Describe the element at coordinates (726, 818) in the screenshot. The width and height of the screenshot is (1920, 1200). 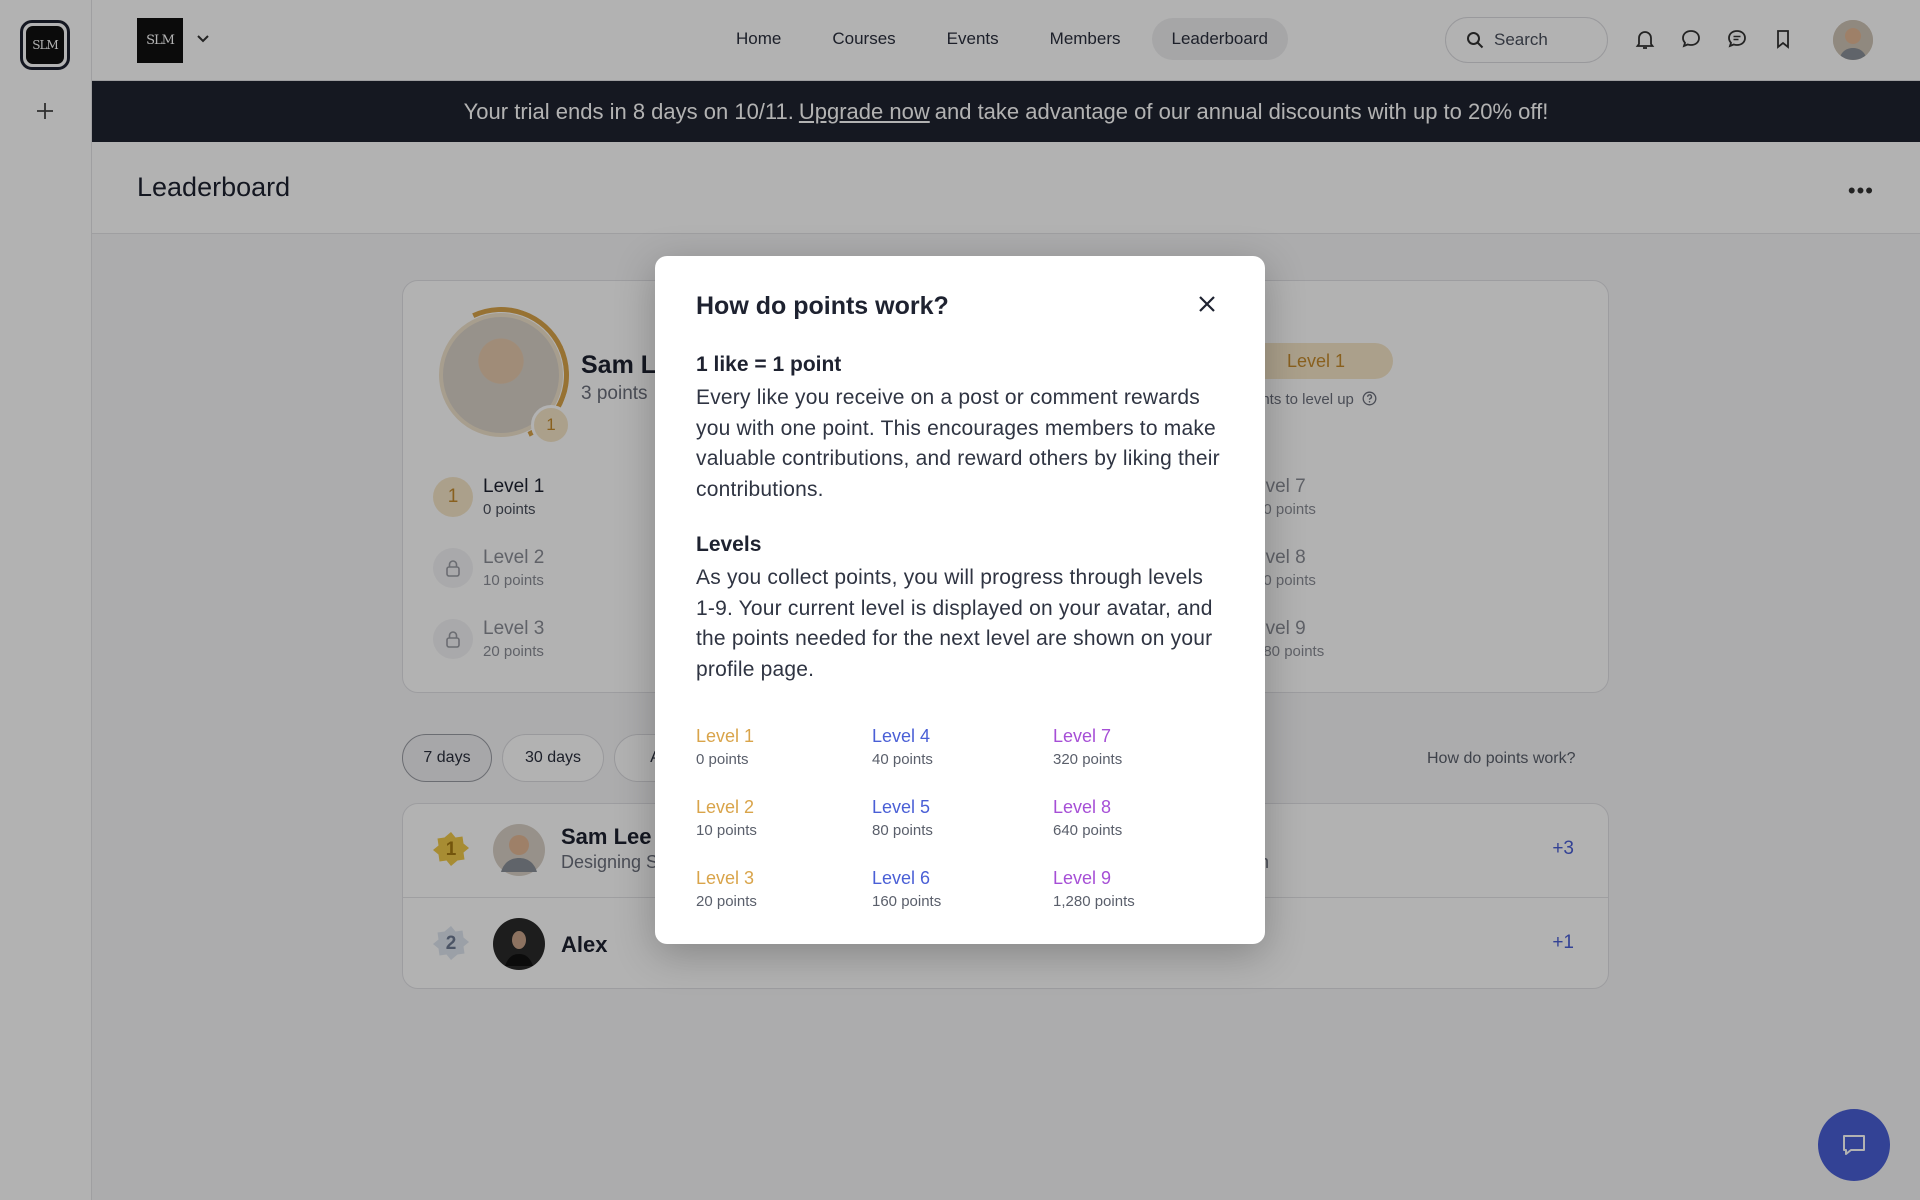
I see `level-entry: Level 2 10 points` at that location.